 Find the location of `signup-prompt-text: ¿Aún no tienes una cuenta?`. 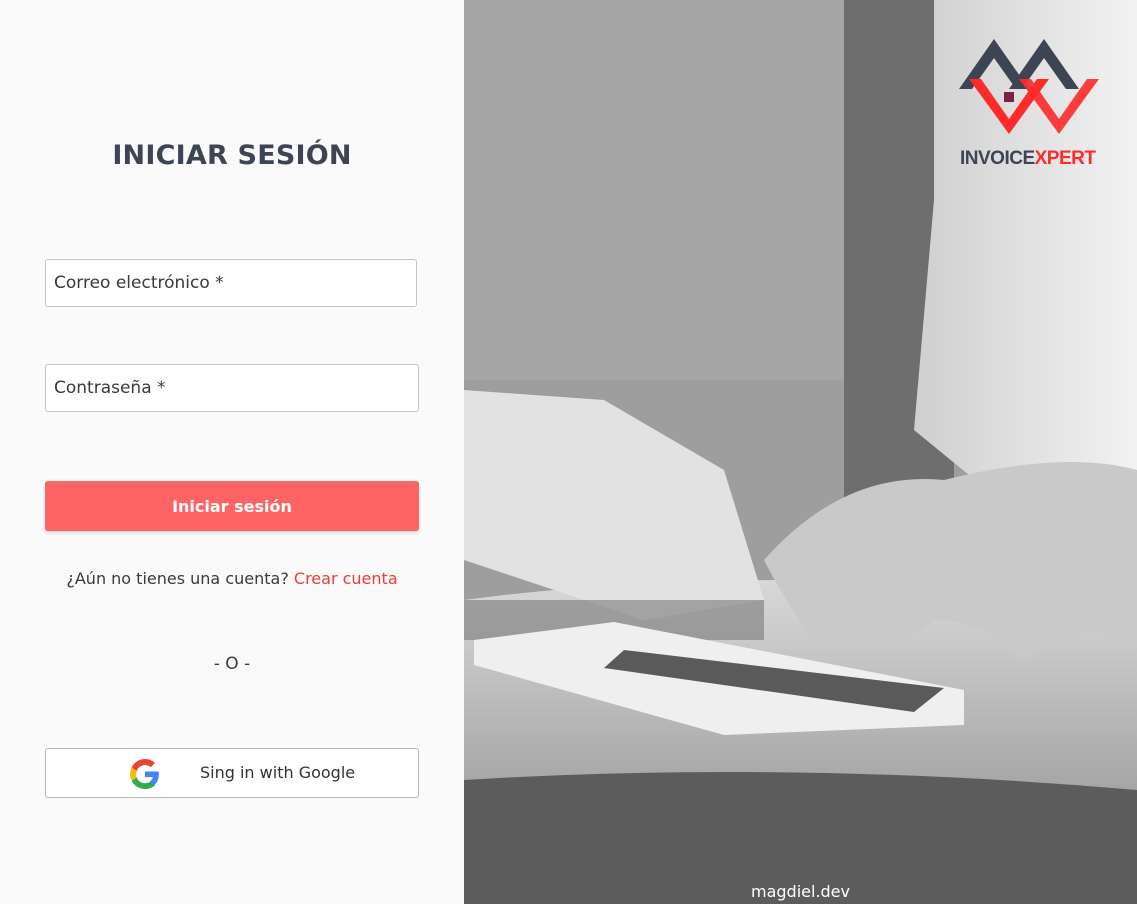

signup-prompt-text: ¿Aún no tienes una cuenta? is located at coordinates (177, 578).